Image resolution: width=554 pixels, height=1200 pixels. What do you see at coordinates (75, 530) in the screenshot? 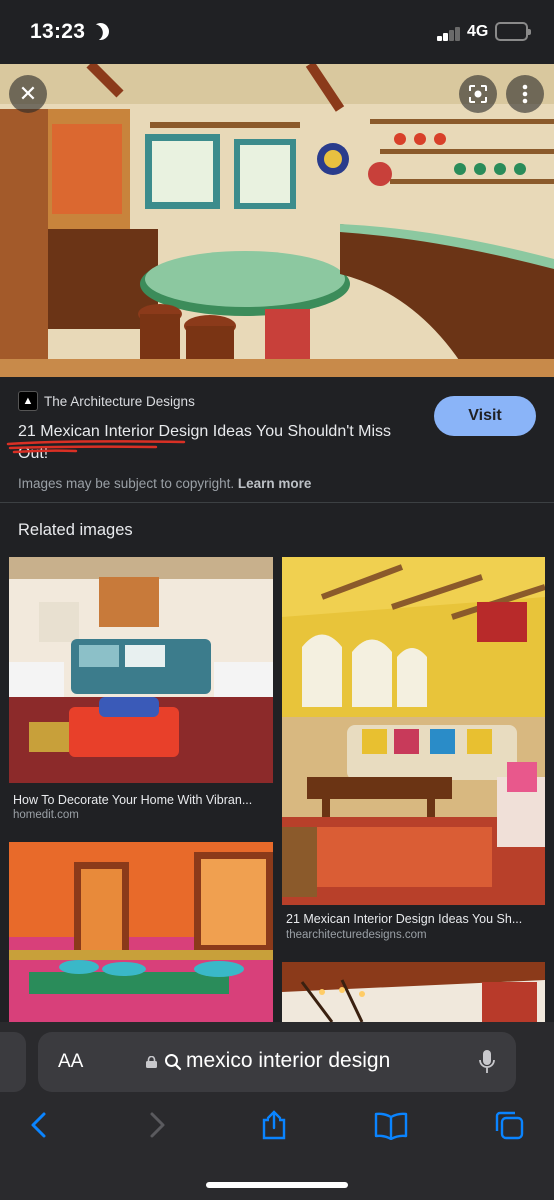
I see `related-images-heading: Related images` at bounding box center [75, 530].